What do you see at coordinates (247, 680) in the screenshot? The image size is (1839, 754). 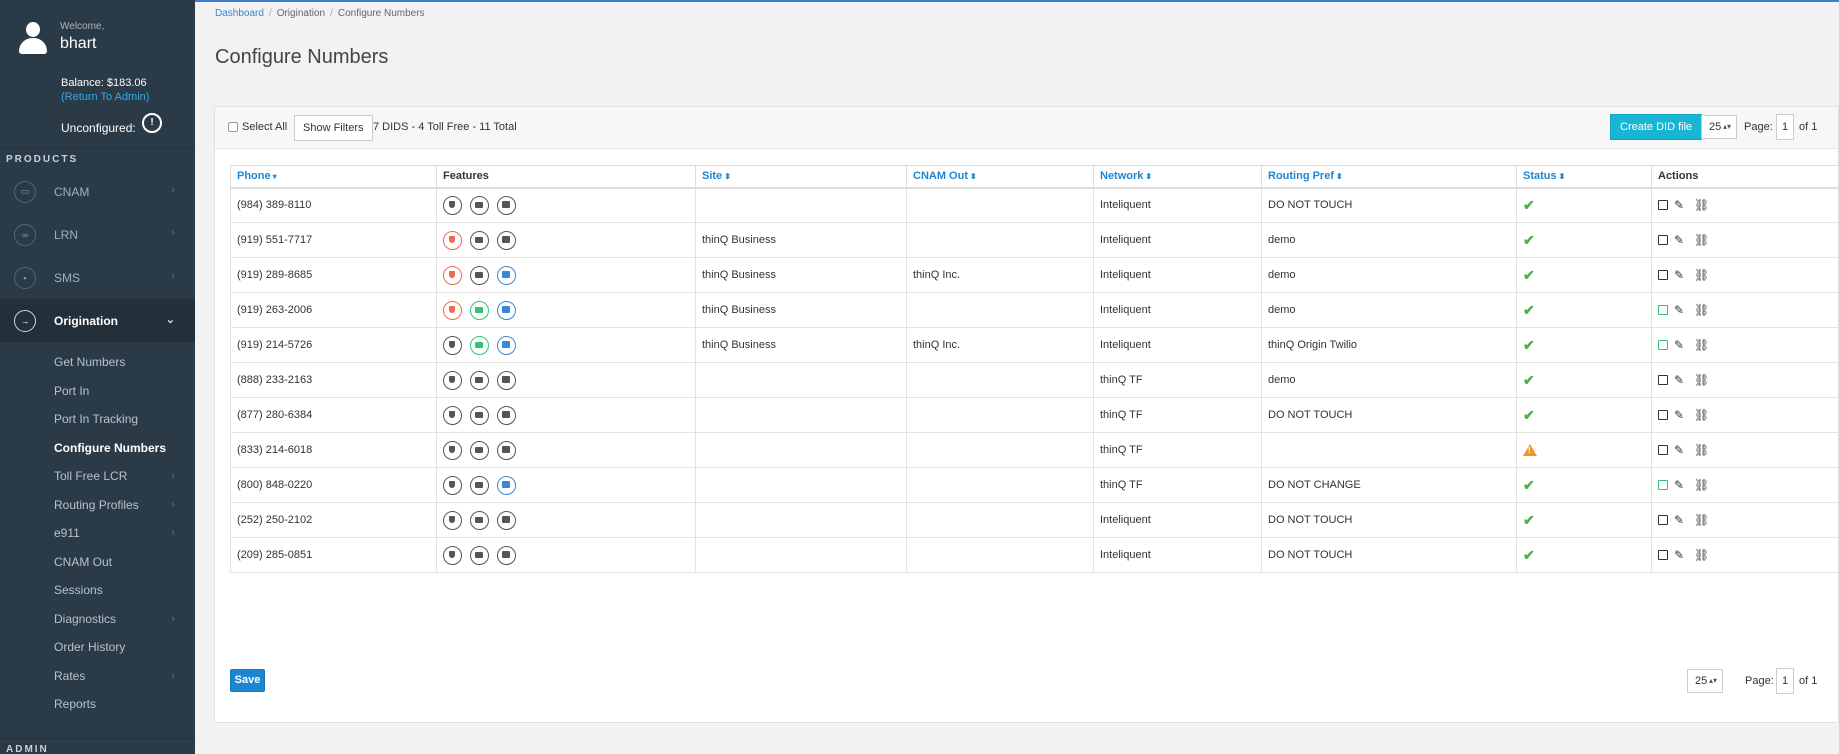 I see `save-button: Save` at bounding box center [247, 680].